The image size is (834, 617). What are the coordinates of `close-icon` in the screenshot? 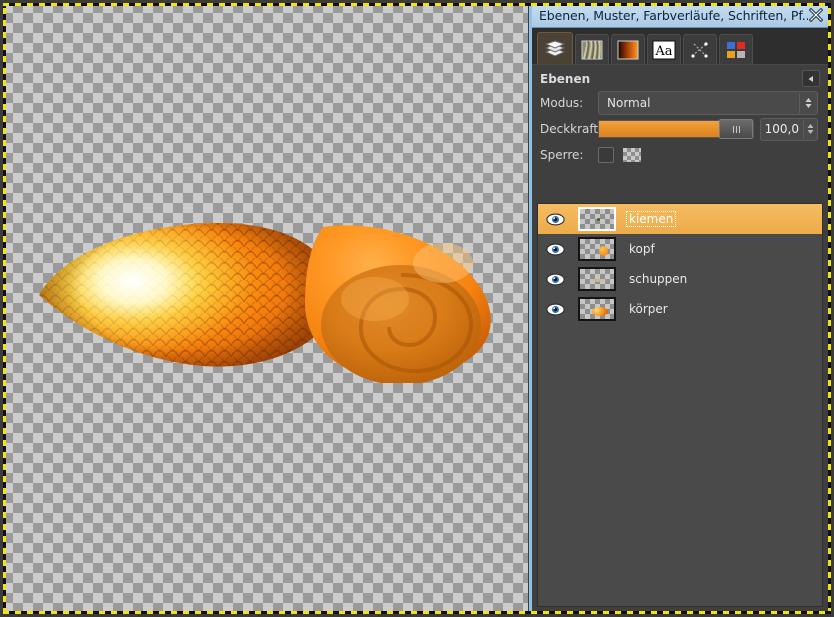 It's located at (816, 15).